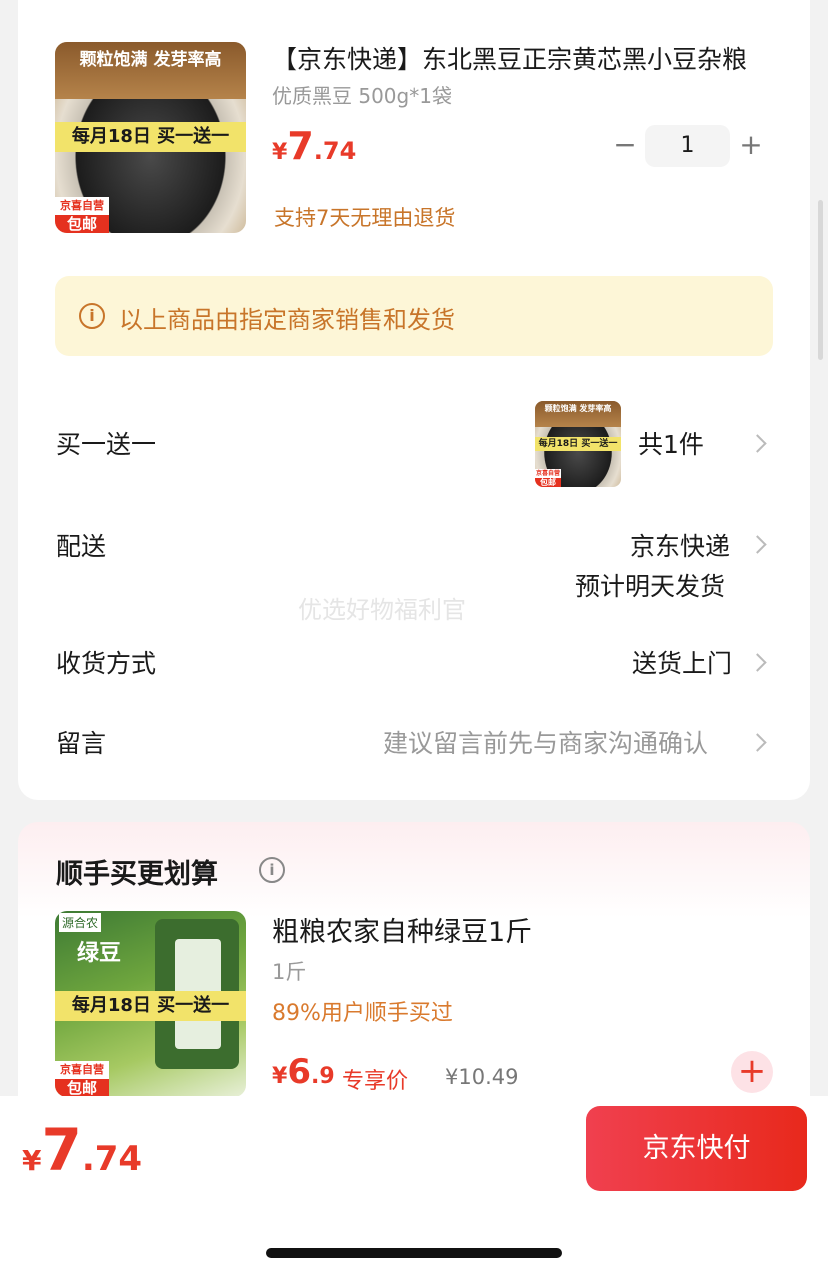 This screenshot has height=1276, width=828. Describe the element at coordinates (578, 414) in the screenshot. I see `gift-image-banner: 颗粒饱满 发芽率高` at that location.